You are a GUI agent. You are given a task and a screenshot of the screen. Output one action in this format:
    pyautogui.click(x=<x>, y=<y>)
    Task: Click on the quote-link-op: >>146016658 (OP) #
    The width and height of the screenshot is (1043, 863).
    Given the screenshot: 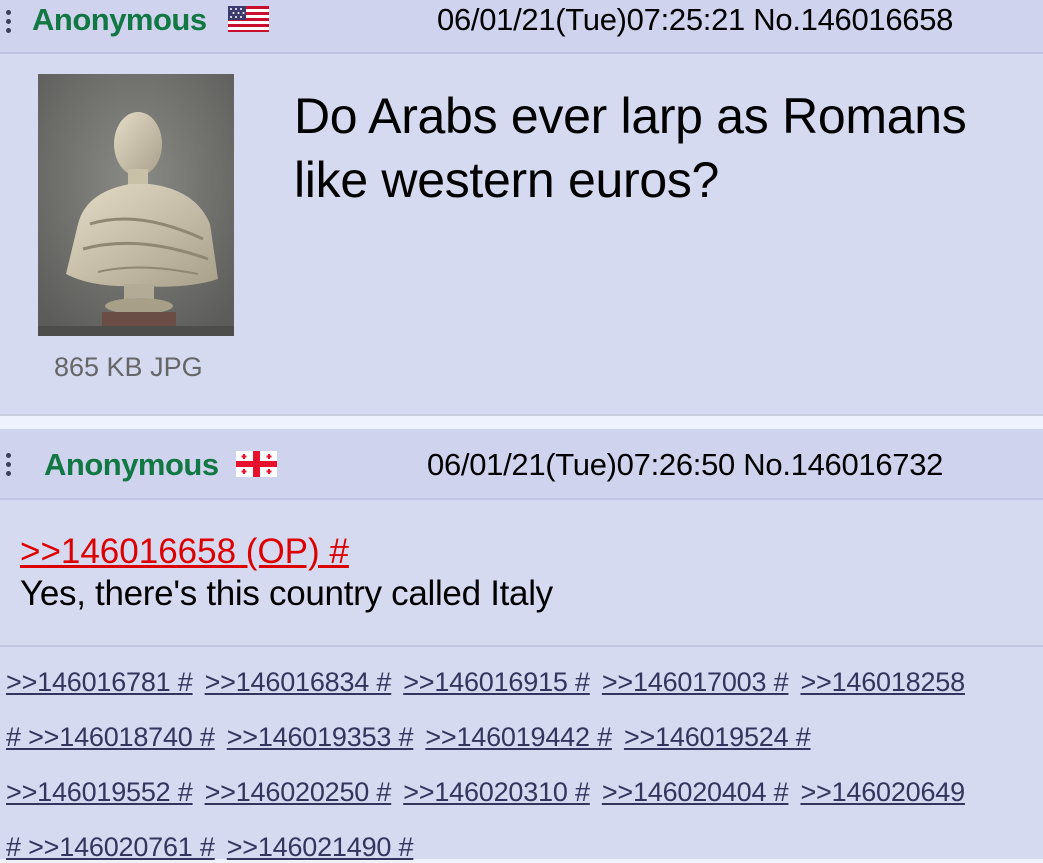 What is the action you would take?
    pyautogui.click(x=184, y=552)
    